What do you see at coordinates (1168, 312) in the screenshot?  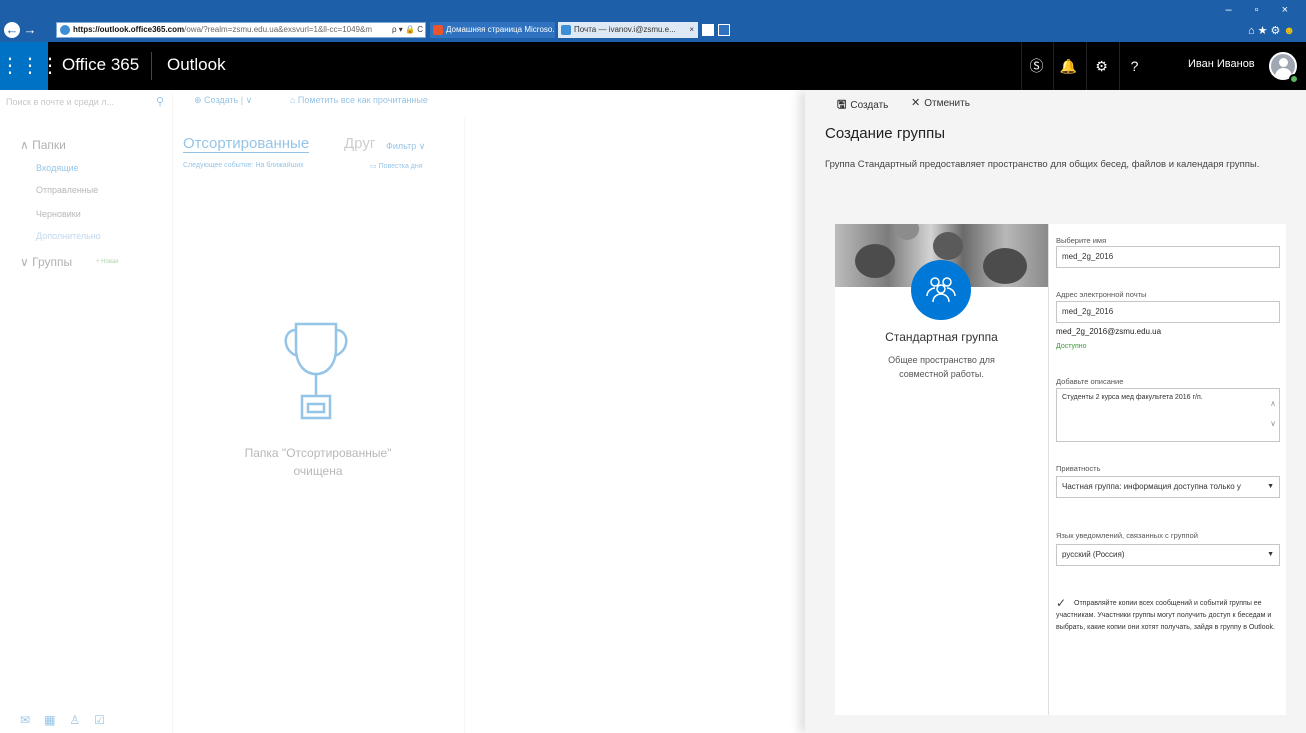 I see `email-input: med_2g_2016` at bounding box center [1168, 312].